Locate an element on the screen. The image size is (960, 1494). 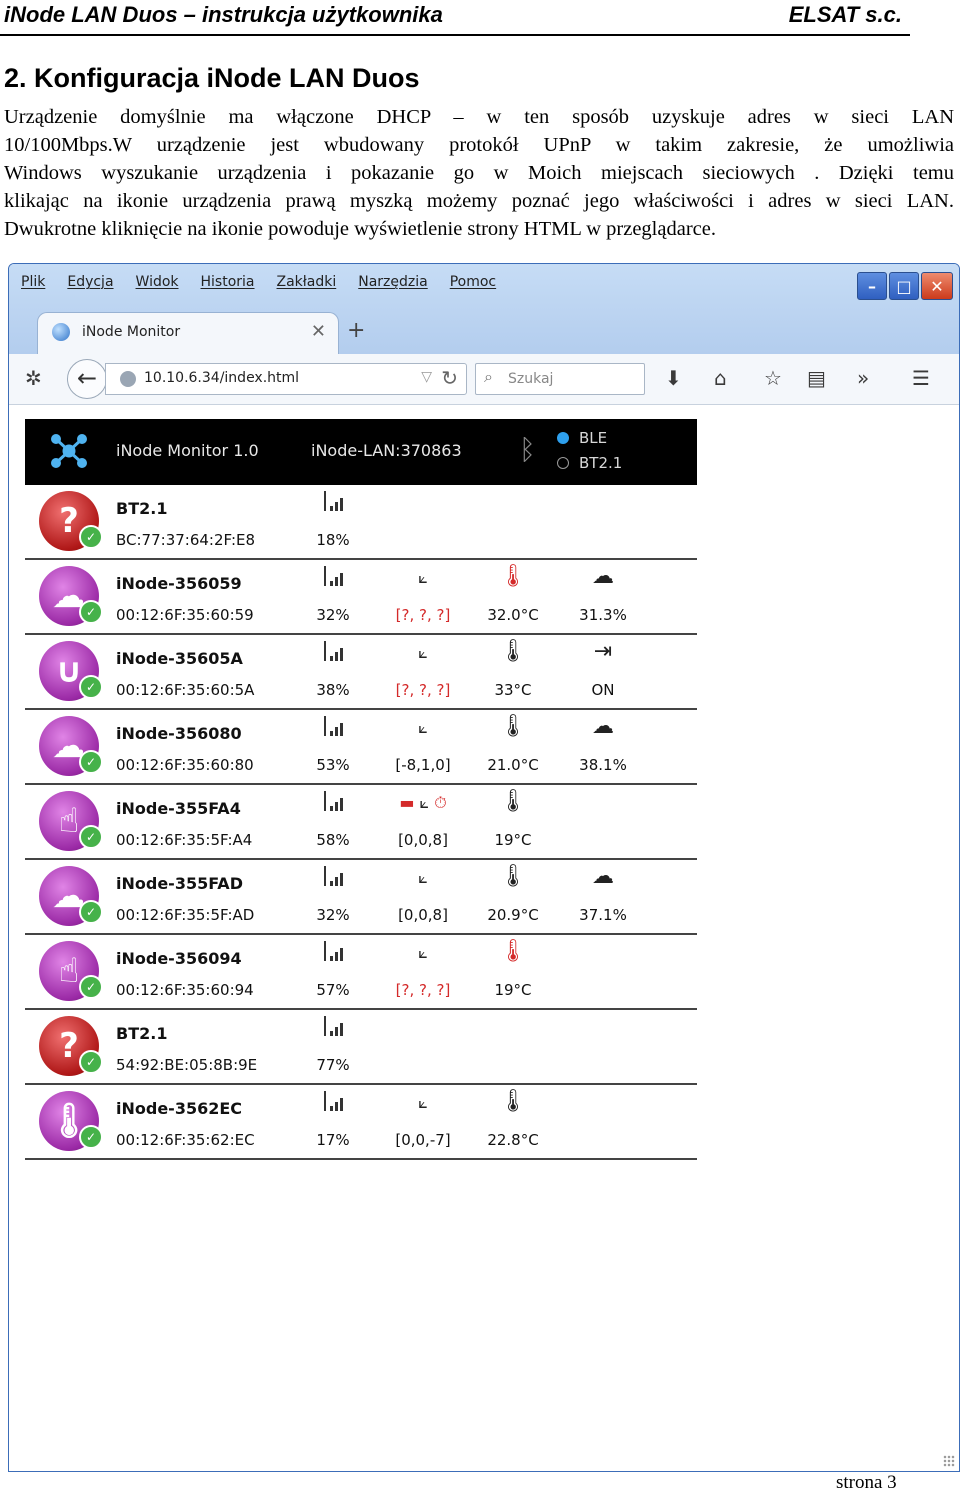
menu-icon: ☰ is located at coordinates (921, 378).